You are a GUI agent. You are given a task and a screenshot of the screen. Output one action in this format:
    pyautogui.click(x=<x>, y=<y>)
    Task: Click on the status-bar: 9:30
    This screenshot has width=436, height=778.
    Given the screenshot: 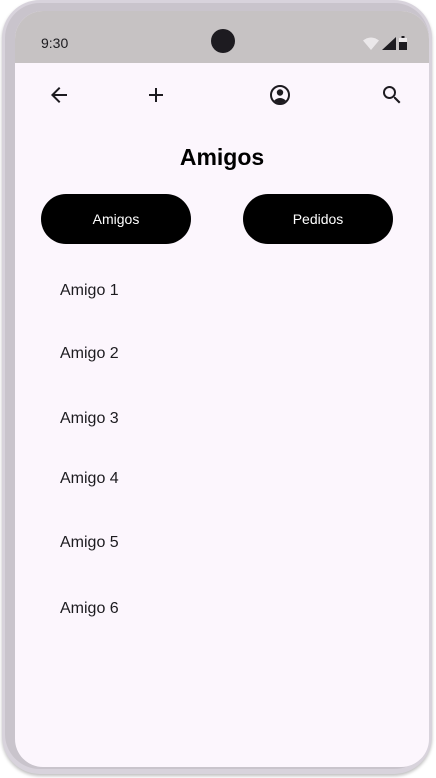 What is the action you would take?
    pyautogui.click(x=222, y=37)
    